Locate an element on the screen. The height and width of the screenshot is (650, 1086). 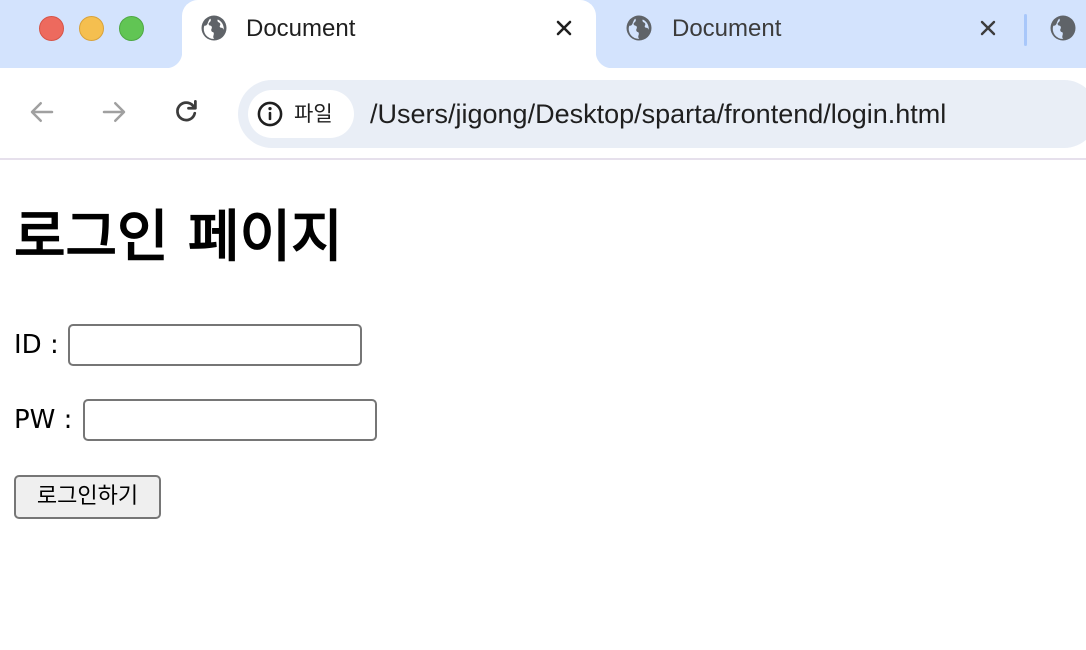
id-row: ID : is located at coordinates (188, 345).